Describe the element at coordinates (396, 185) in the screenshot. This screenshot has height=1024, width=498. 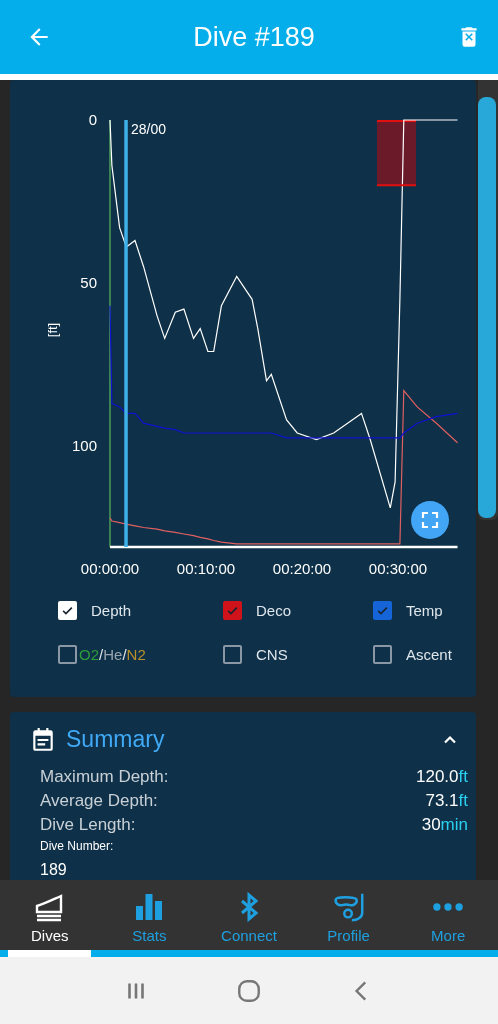
I see `deco-ceiling-line` at that location.